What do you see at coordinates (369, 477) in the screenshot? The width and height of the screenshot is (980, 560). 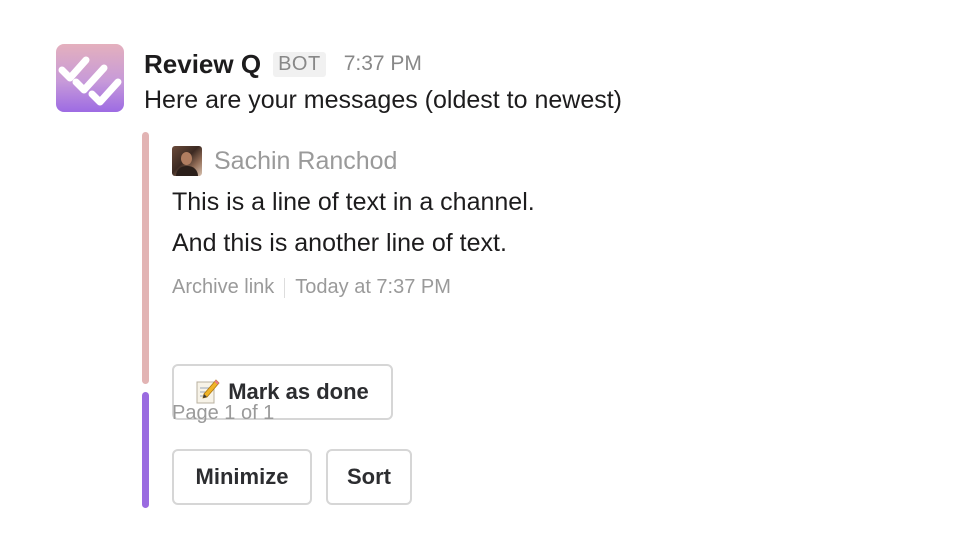 I see `sort-button: Sort` at bounding box center [369, 477].